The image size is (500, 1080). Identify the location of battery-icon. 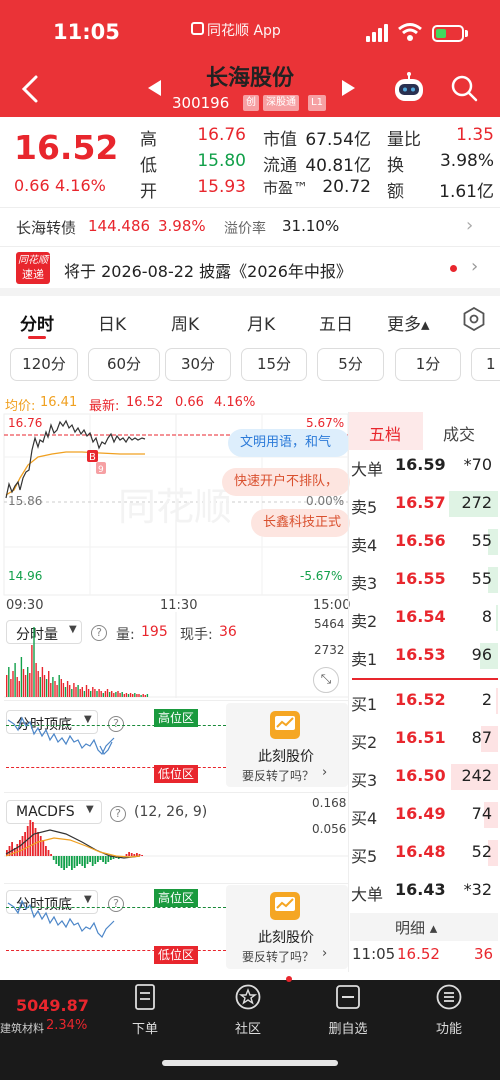
(448, 33).